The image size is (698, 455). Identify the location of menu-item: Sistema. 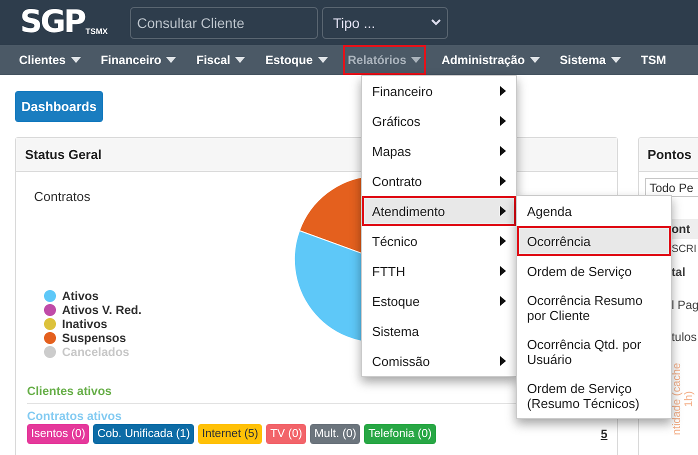
(439, 331).